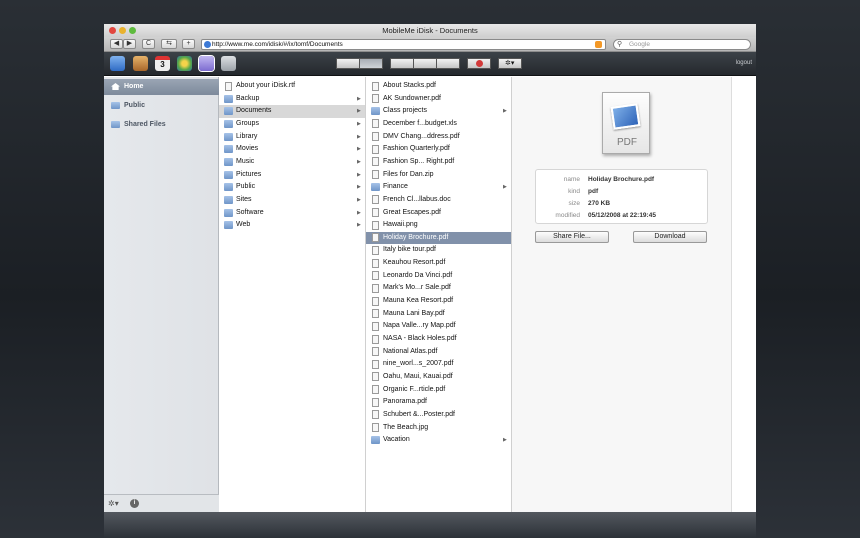  Describe the element at coordinates (438, 187) in the screenshot. I see `folder-row: Finance ▶` at that location.